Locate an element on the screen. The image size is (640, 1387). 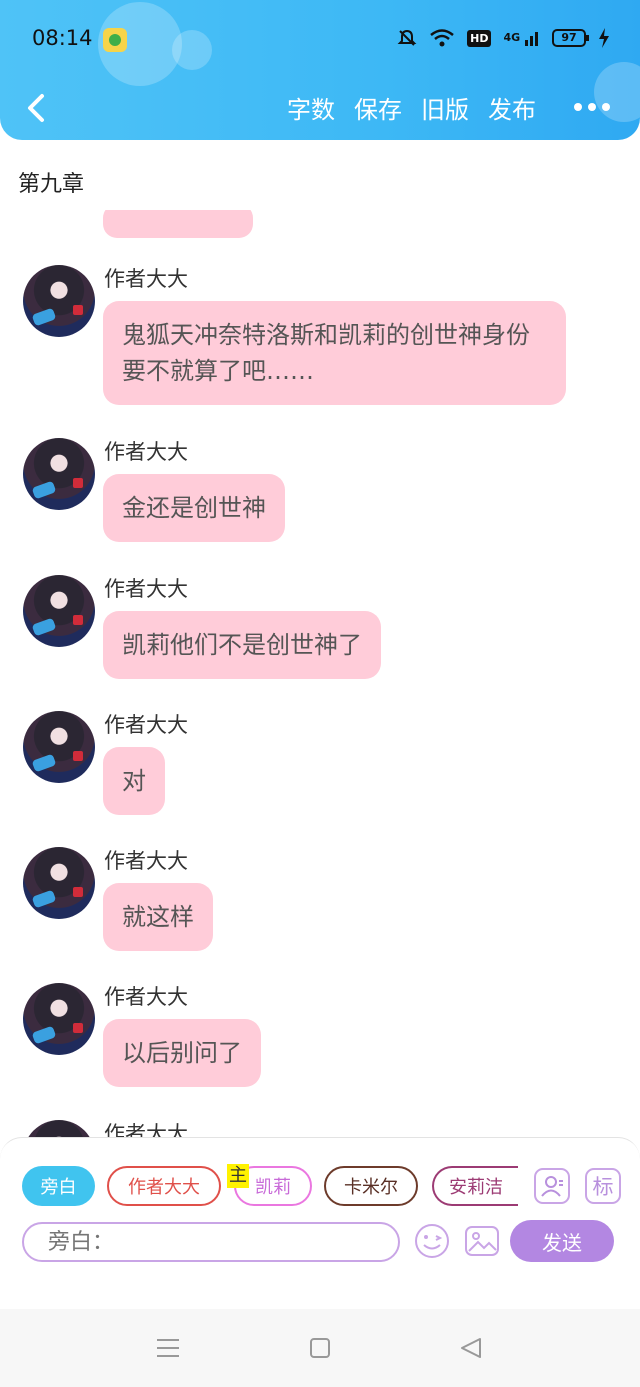
old-version-button: 旧版 is located at coordinates (445, 107).